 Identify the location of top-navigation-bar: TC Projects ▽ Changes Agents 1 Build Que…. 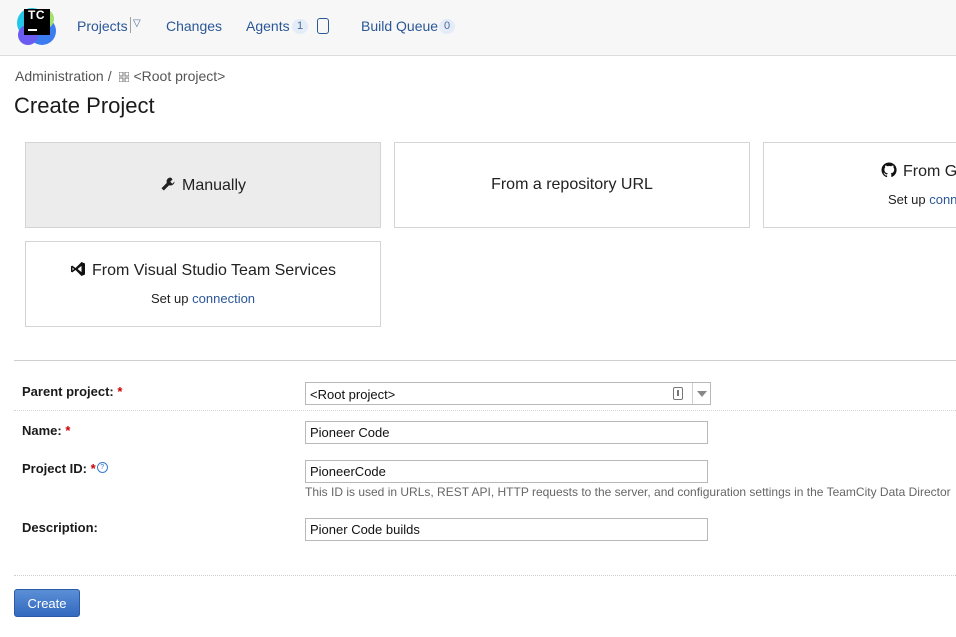
(478, 28).